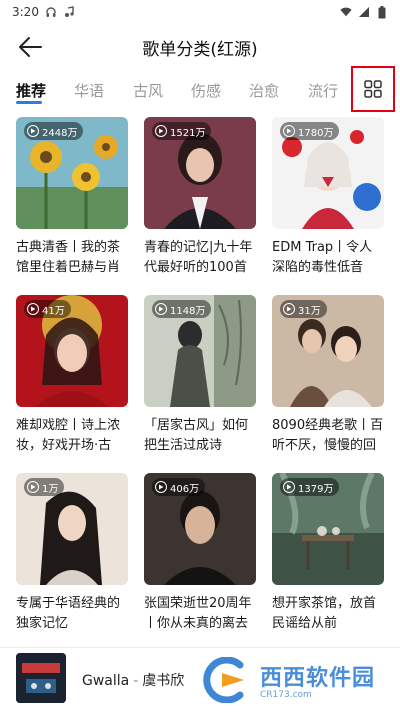  I want to click on play-count-badge: 41万, so click(47, 309).